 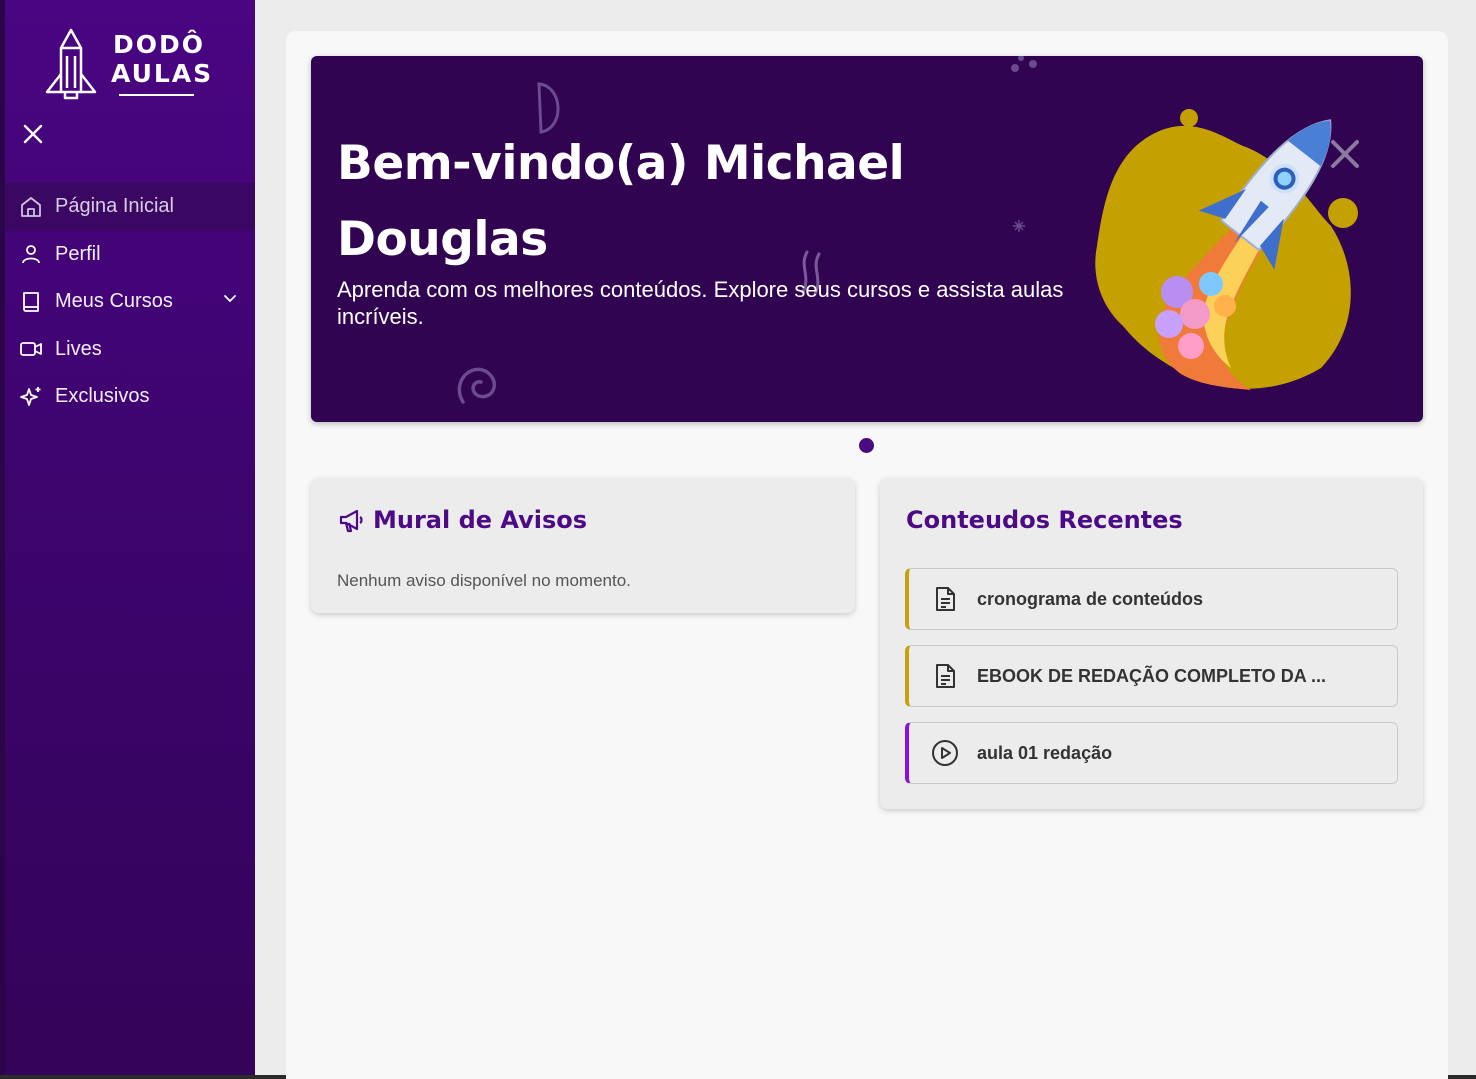 What do you see at coordinates (71, 64) in the screenshot?
I see `rocket-logo-icon` at bounding box center [71, 64].